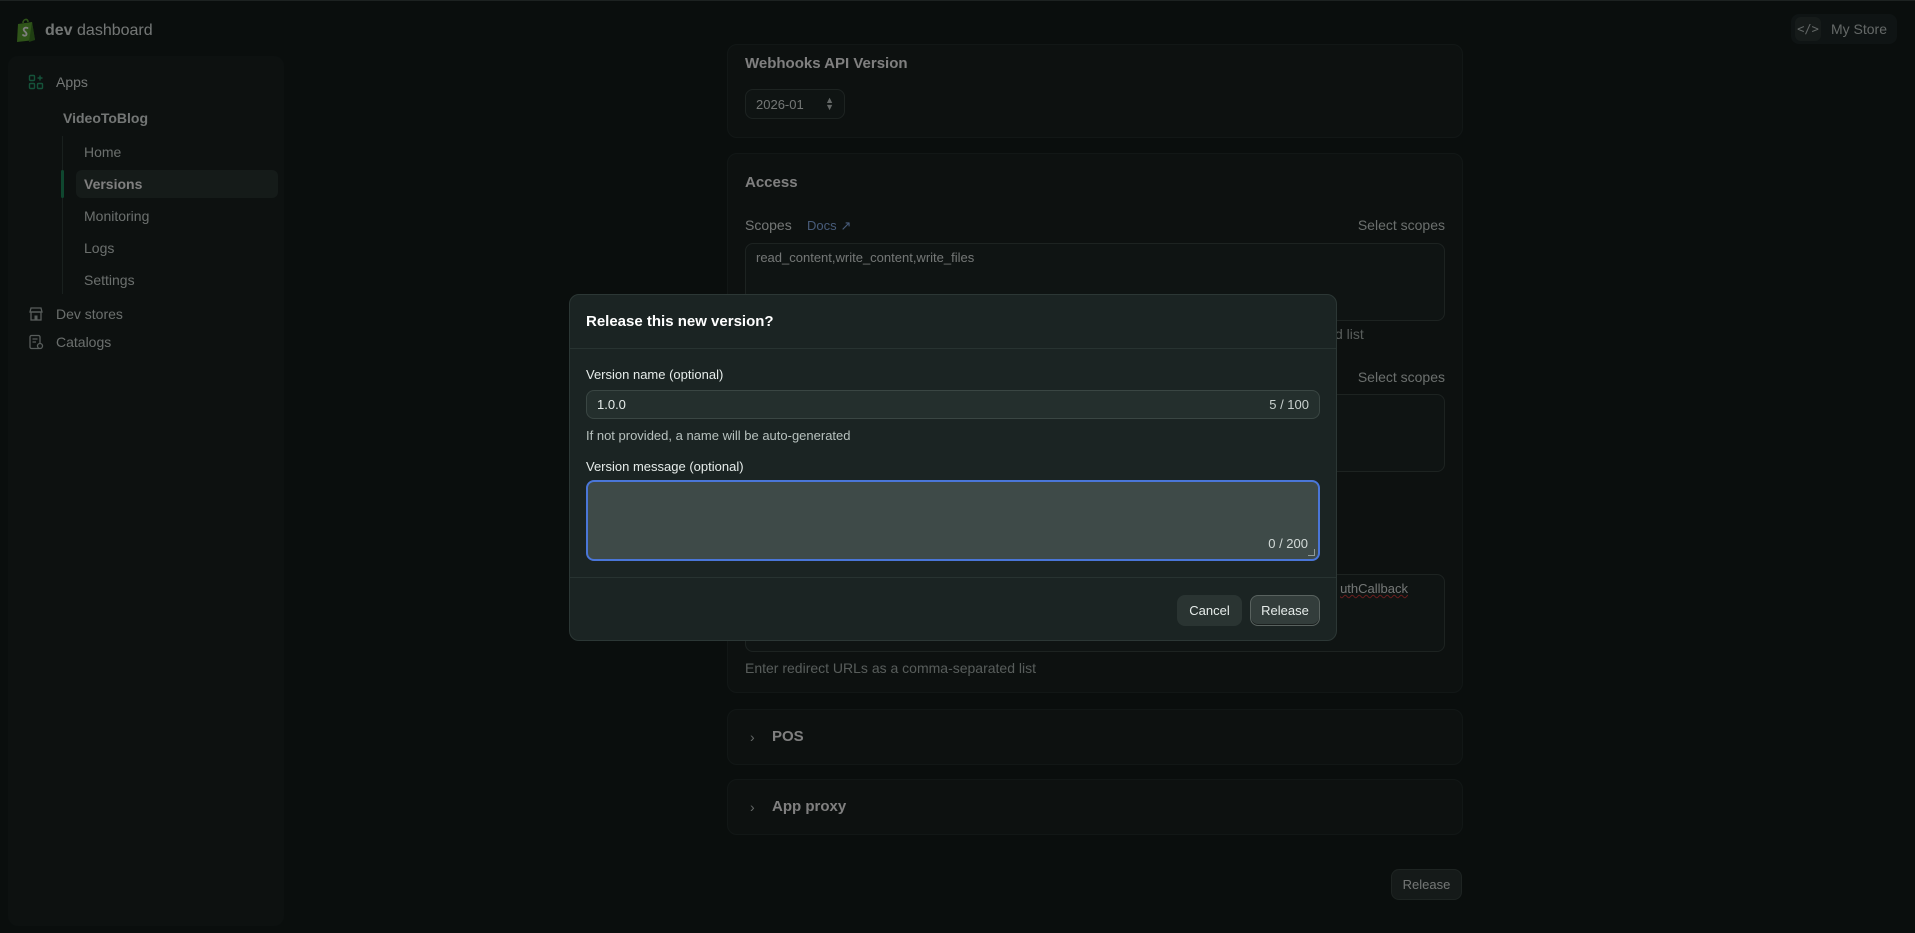 This screenshot has height=933, width=1915. What do you see at coordinates (953, 404) in the screenshot?
I see `version-name-input: 1.0.0 5 / 100` at bounding box center [953, 404].